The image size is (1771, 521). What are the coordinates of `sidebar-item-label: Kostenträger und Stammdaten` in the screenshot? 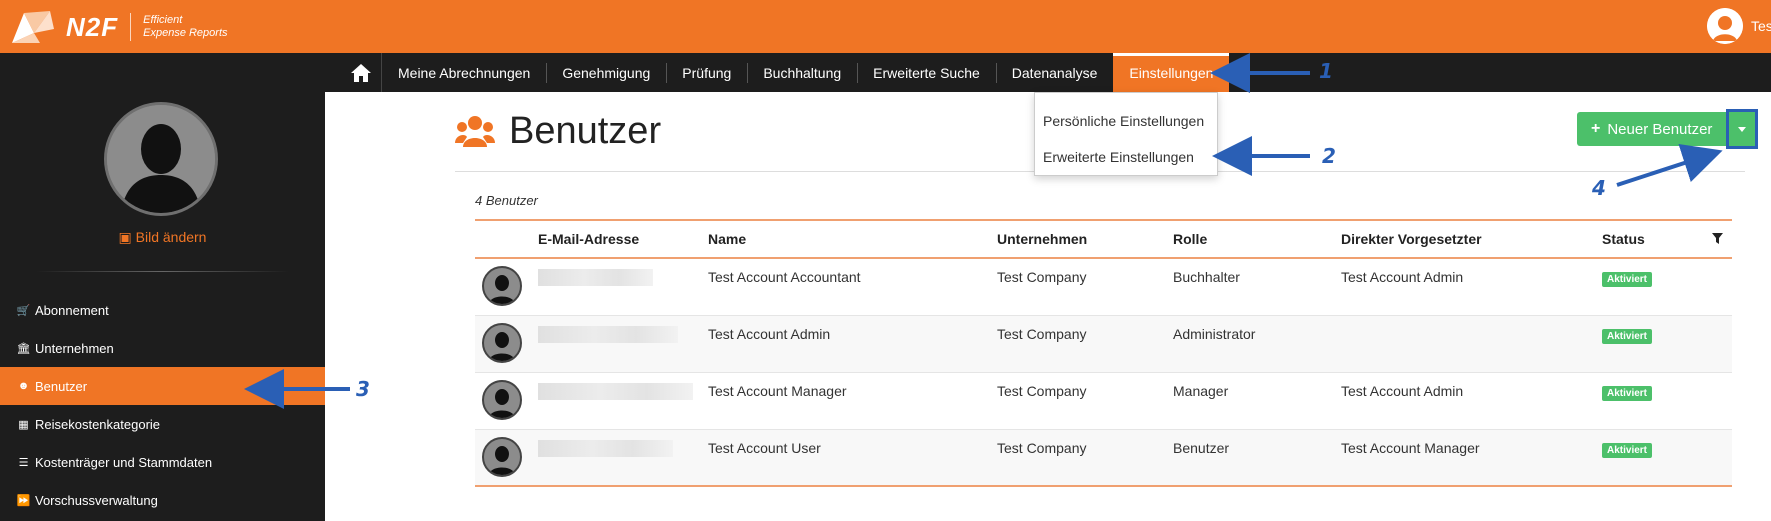 It's located at (124, 462).